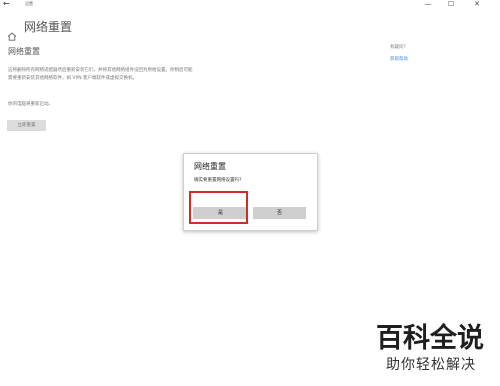  Describe the element at coordinates (210, 166) in the screenshot. I see `dialog-title: 网络重置` at that location.